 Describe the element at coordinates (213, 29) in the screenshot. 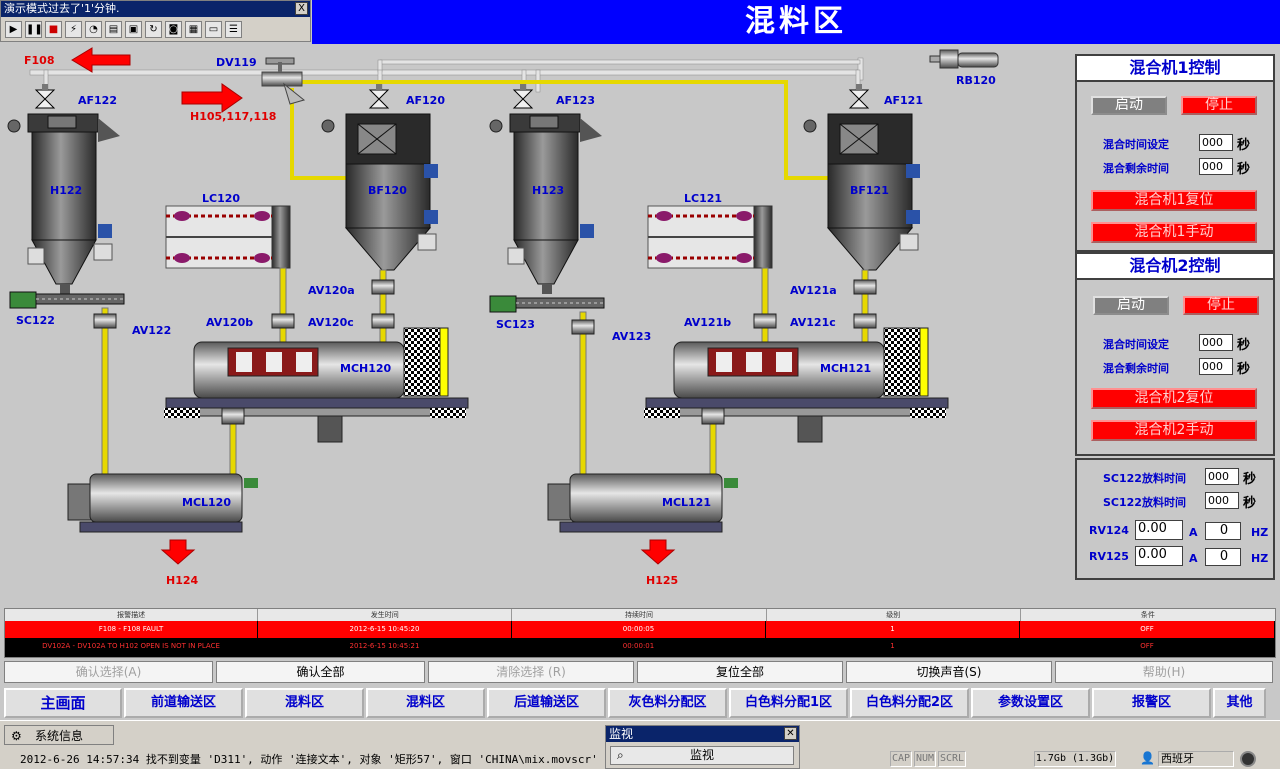

I see `window-icon: ▭` at that location.